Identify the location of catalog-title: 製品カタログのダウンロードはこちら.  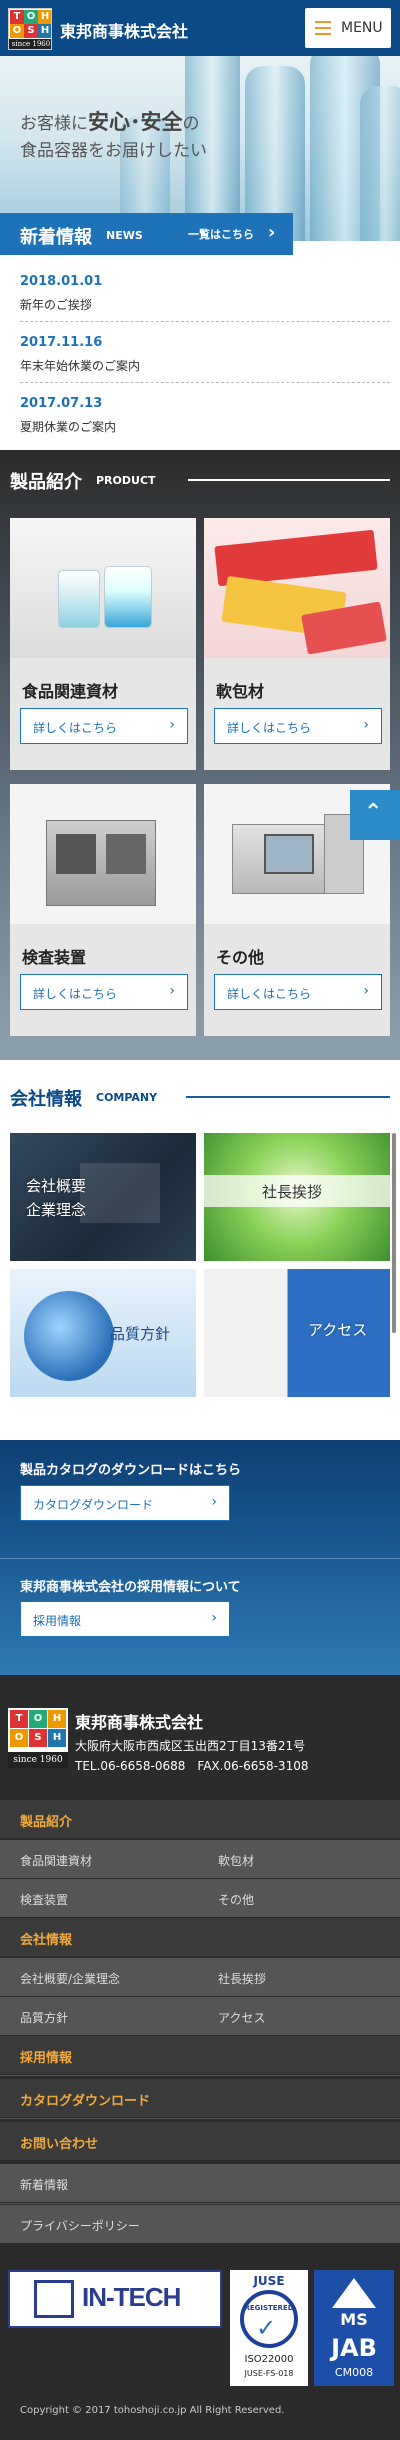
(131, 1470).